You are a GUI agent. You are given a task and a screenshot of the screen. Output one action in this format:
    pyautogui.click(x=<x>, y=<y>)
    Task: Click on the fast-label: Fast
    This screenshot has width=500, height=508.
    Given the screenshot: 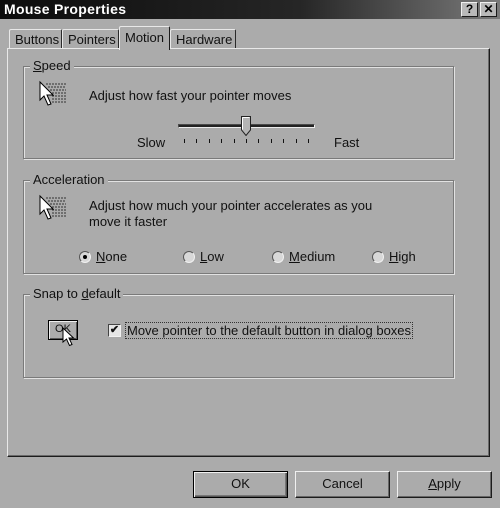 What is the action you would take?
    pyautogui.click(x=347, y=142)
    